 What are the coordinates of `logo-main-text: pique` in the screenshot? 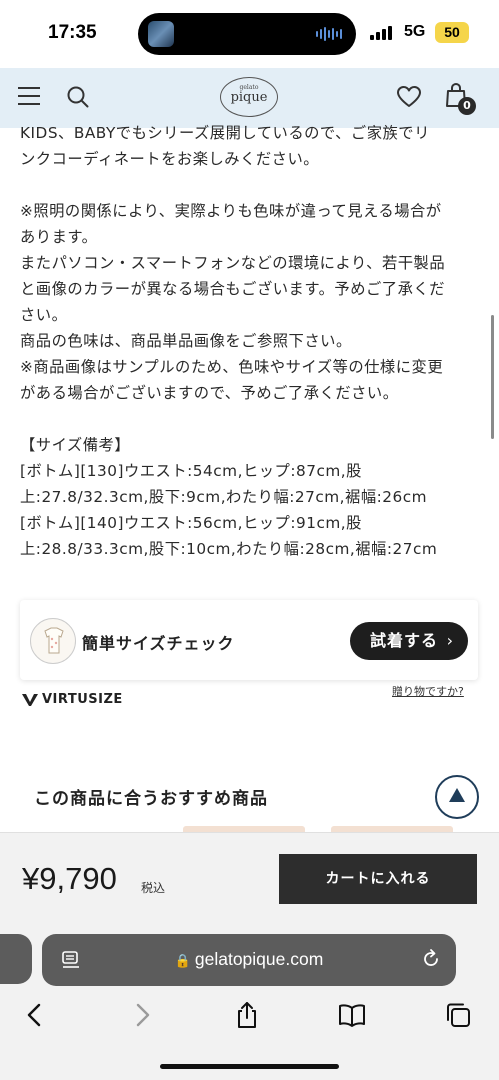 It's located at (249, 97).